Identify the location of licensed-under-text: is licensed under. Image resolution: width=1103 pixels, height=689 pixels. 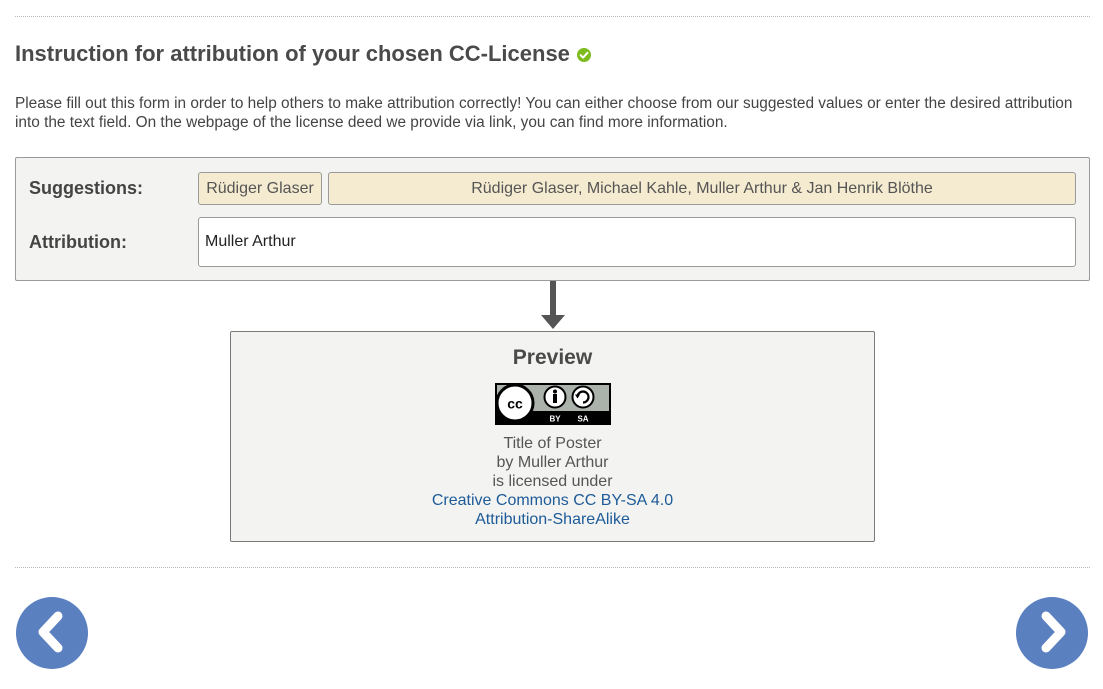
(552, 481).